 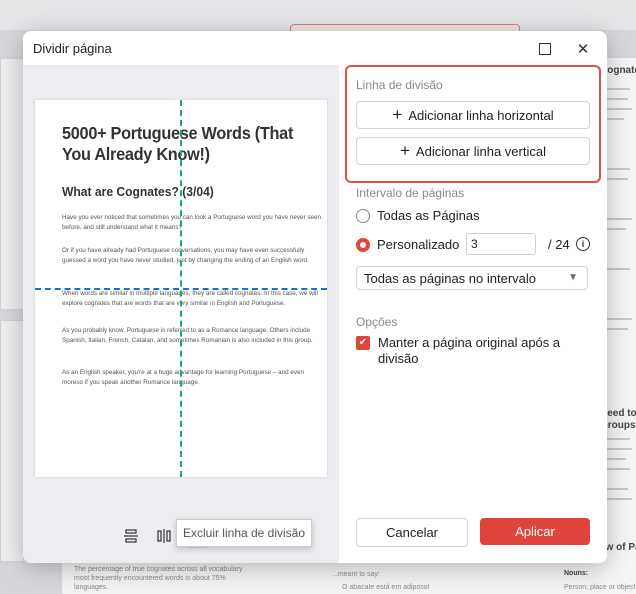 What do you see at coordinates (428, 215) in the screenshot?
I see `all-pages-label: Todas as Páginas` at bounding box center [428, 215].